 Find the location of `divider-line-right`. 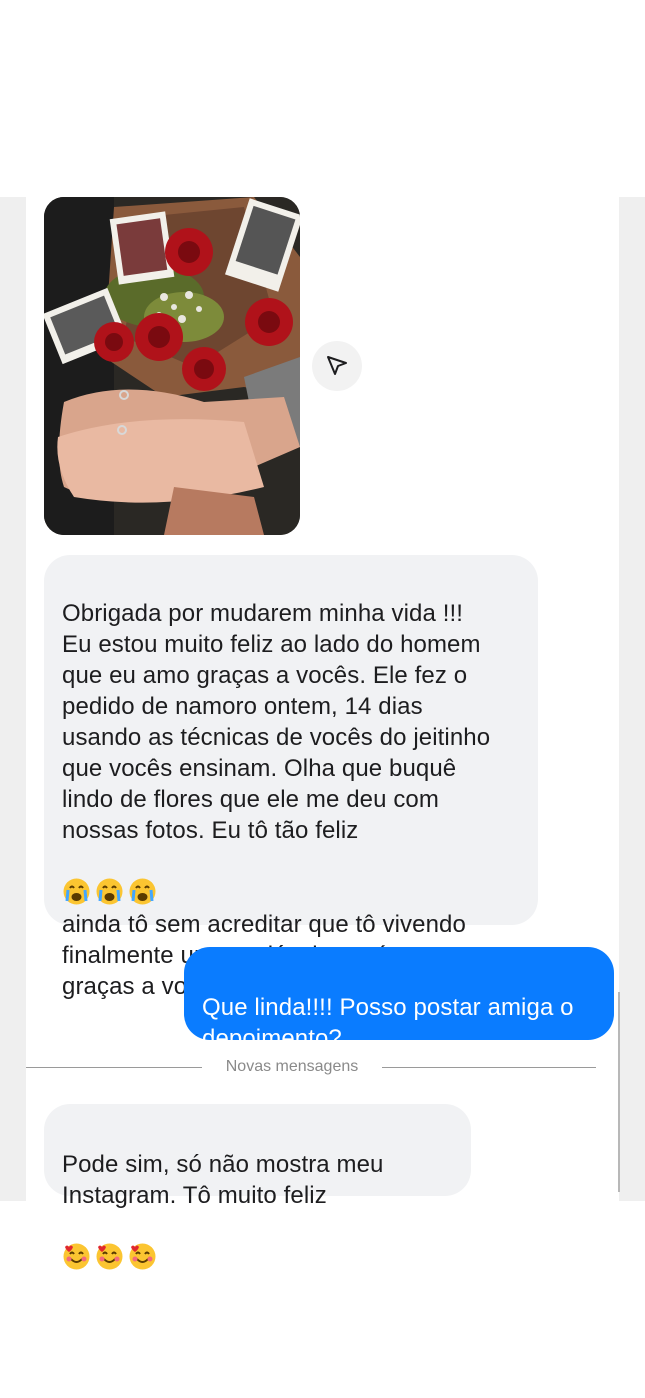

divider-line-right is located at coordinates (489, 1067).